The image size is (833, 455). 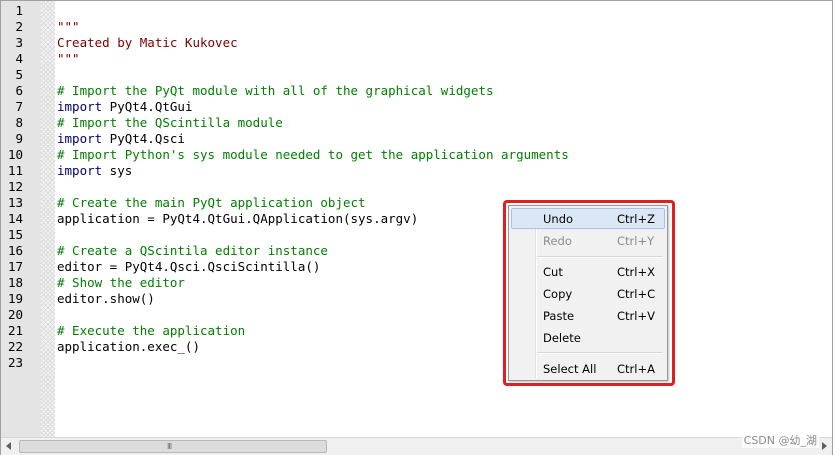 I want to click on scroll-left-arrow-icon, so click(x=8, y=446).